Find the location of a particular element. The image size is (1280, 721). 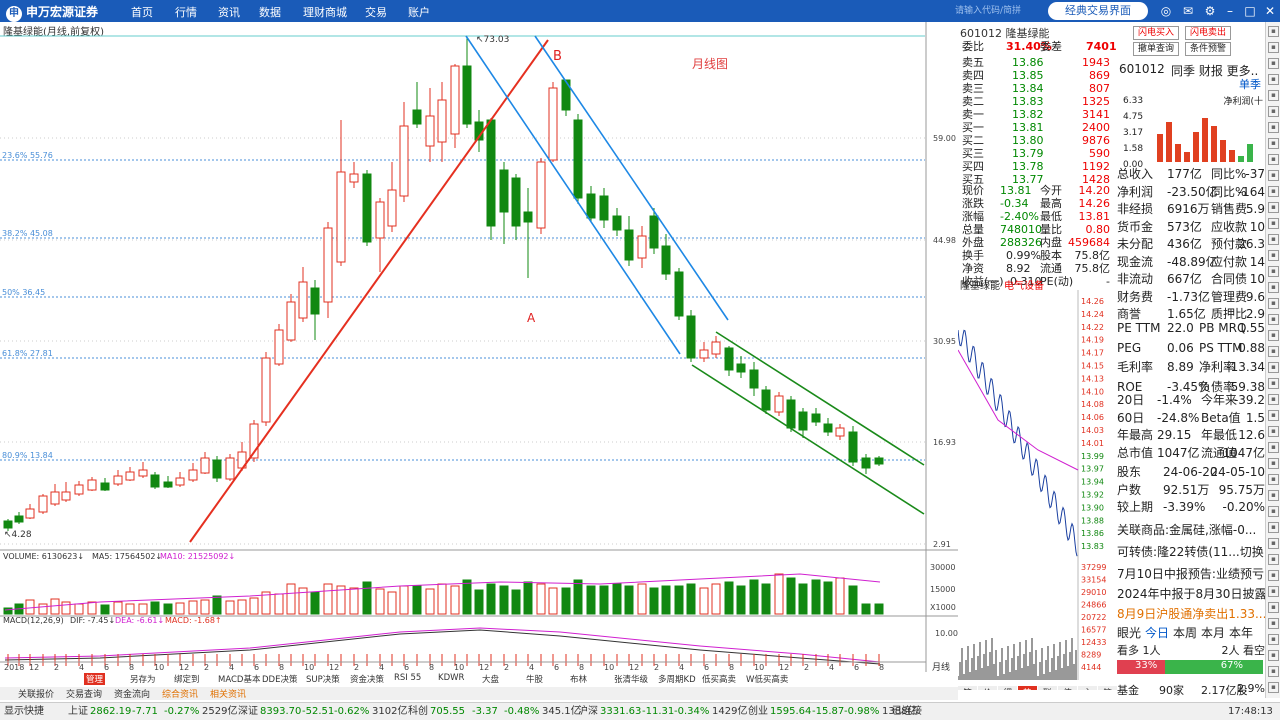

detail-tab-label: 联 is located at coordinates (1047, 689).